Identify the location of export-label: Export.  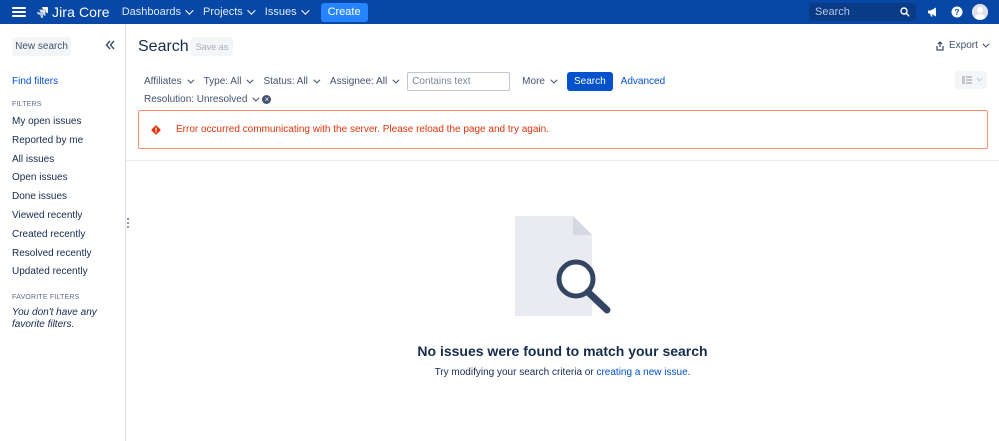
(963, 45).